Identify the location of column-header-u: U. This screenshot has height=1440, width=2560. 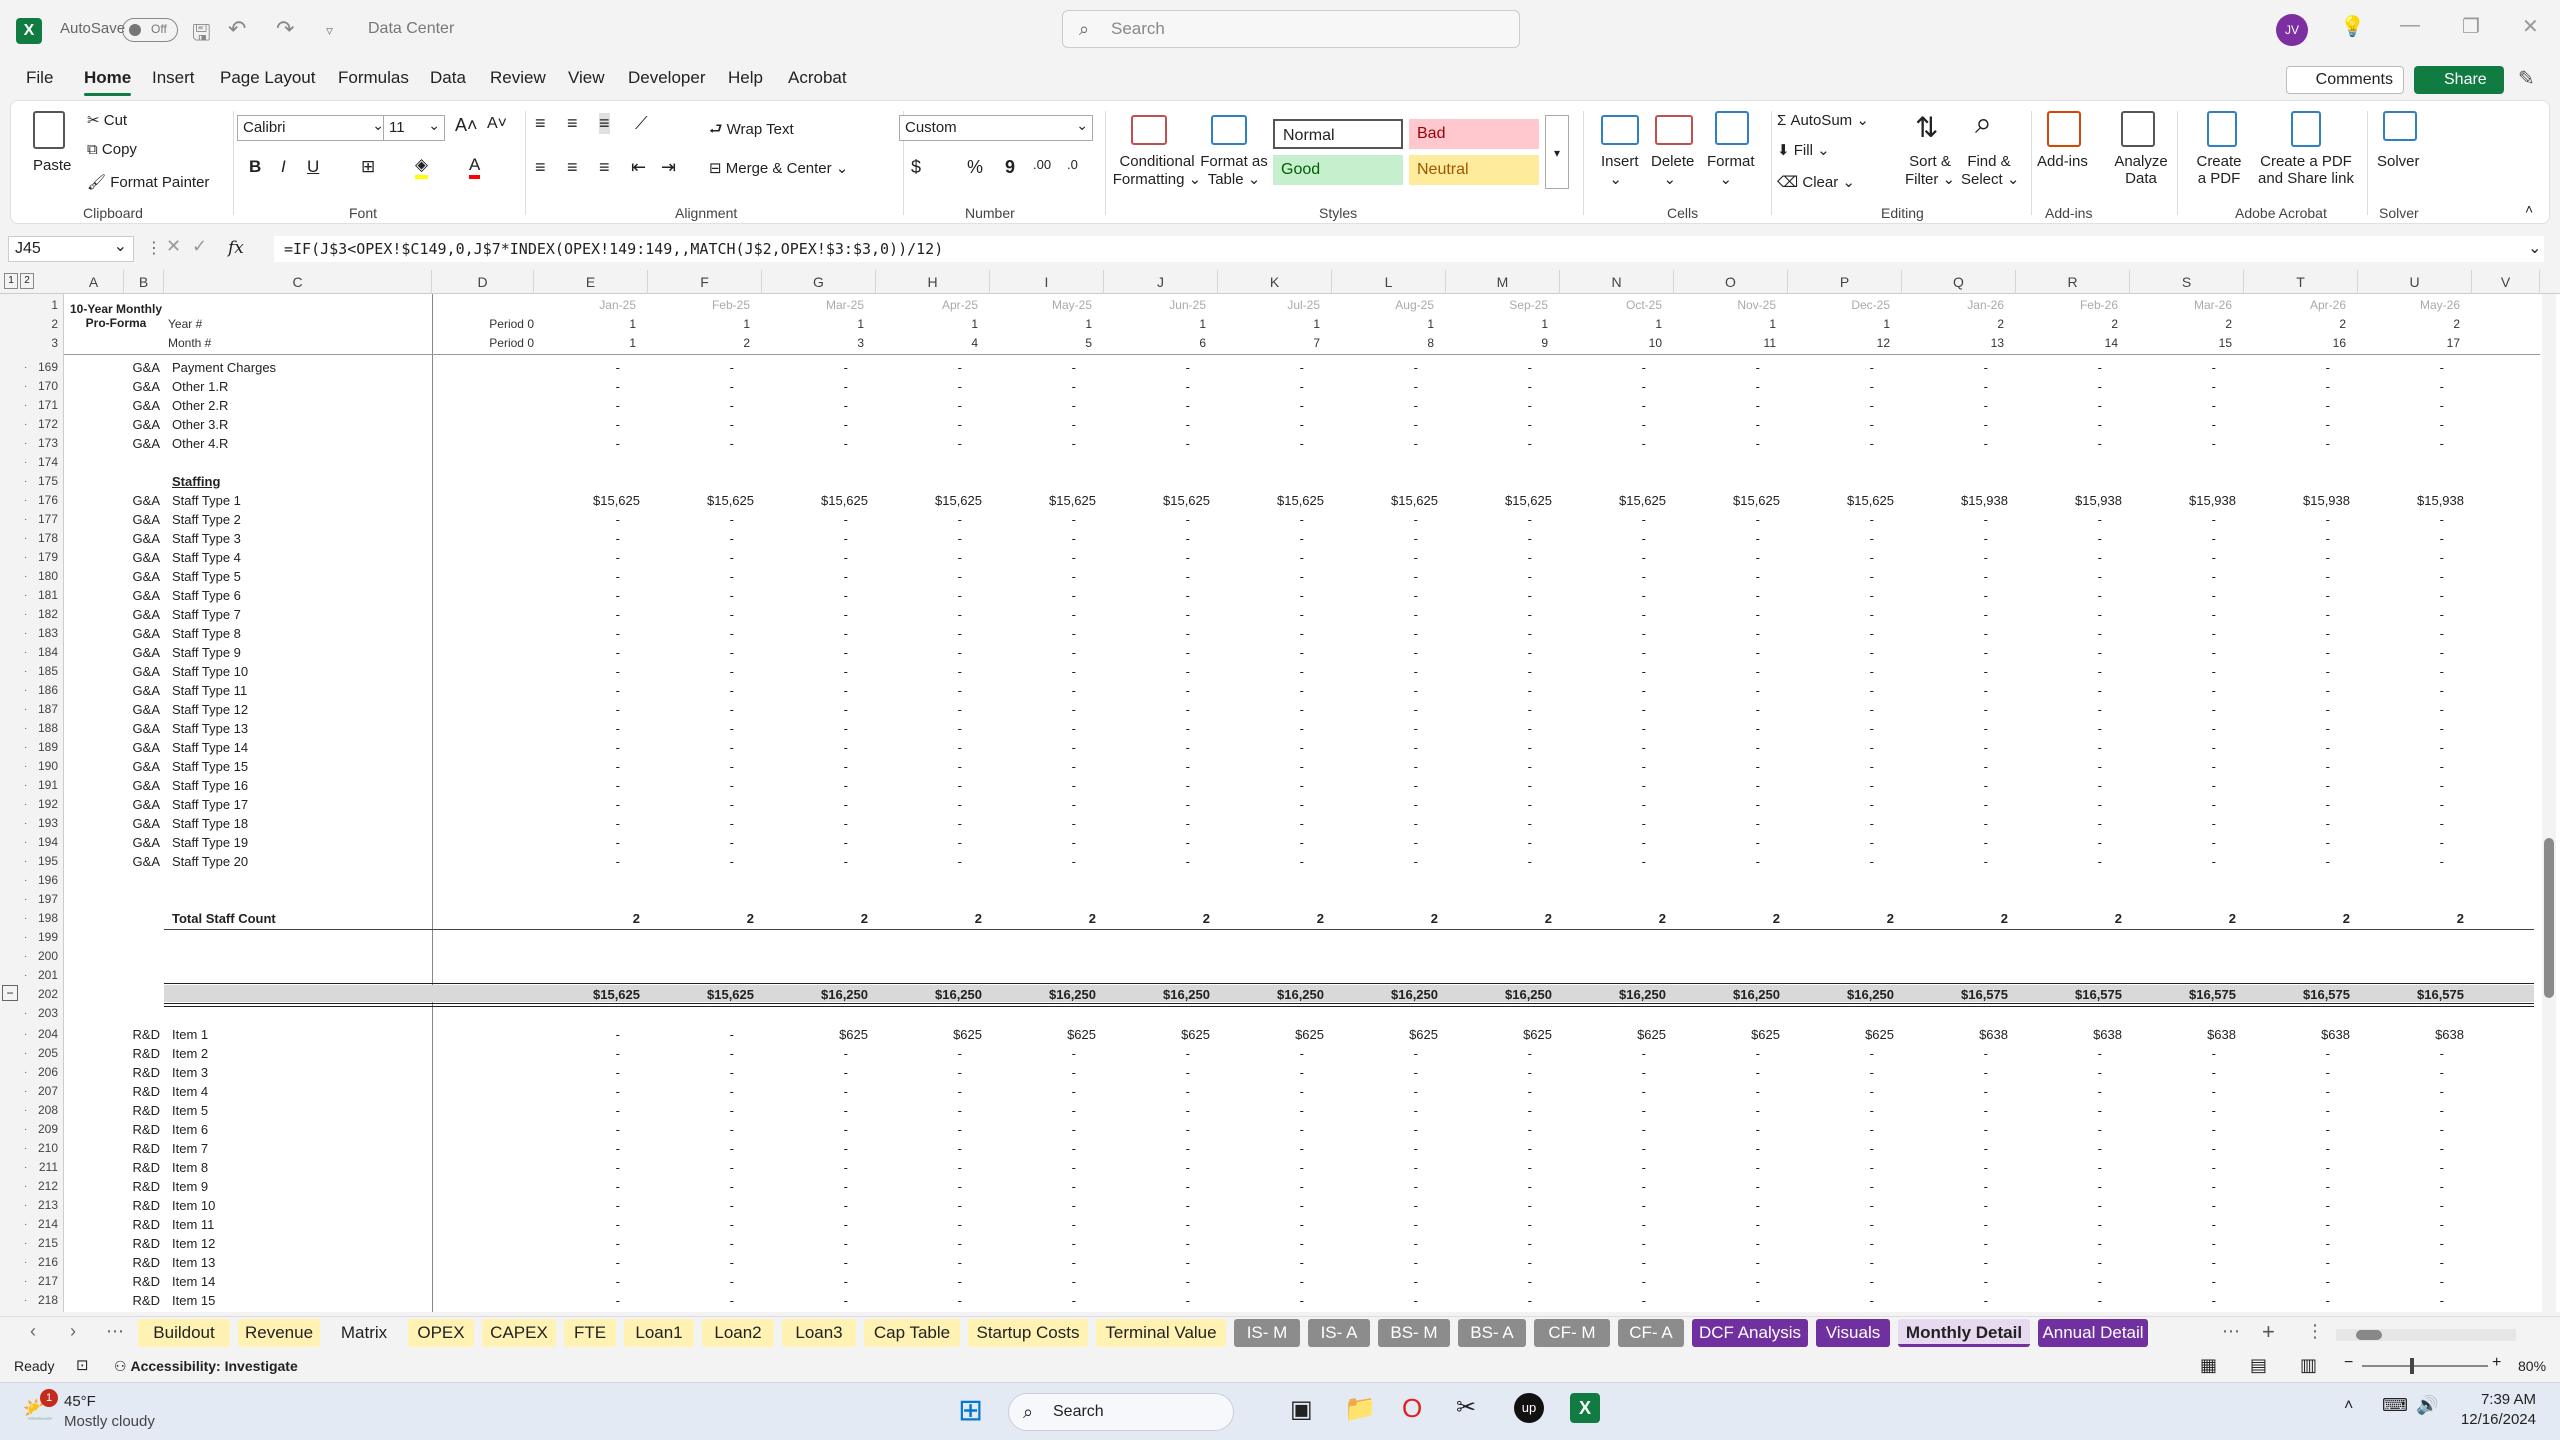
(2415, 282).